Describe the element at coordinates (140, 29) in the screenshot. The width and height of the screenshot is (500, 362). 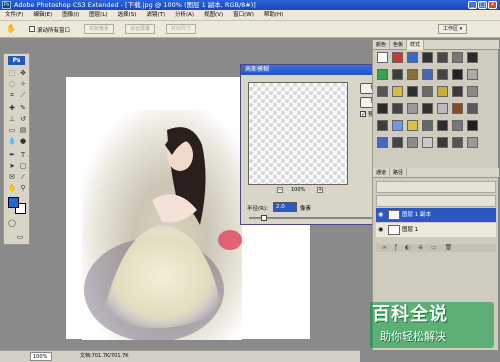
I see `fit-screen-button: 适合屏幕` at that location.